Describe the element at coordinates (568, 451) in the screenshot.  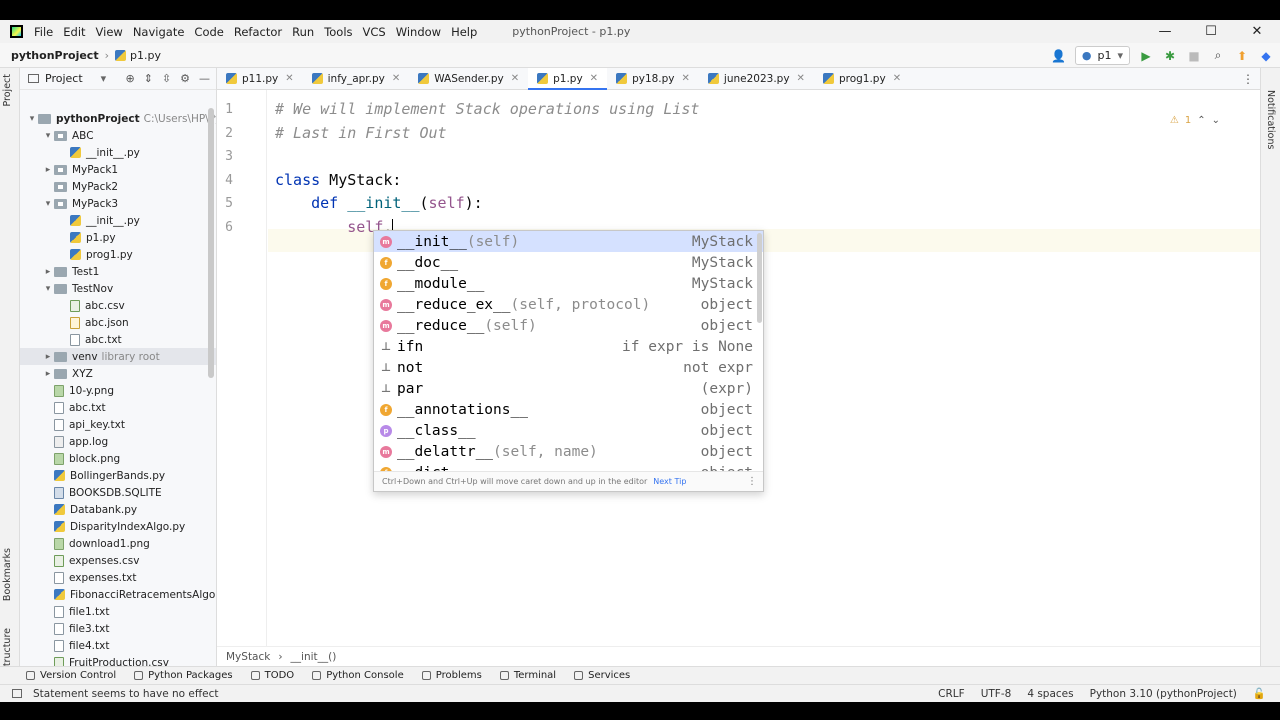
I see `completion-item: m __delattr__ (self, name) object` at that location.